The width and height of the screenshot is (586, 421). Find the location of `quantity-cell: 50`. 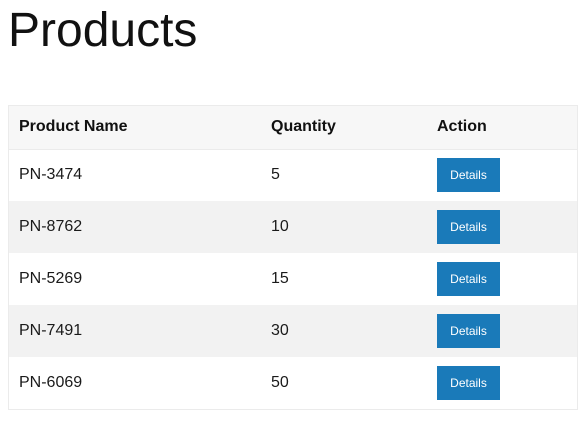

quantity-cell: 50 is located at coordinates (280, 382).